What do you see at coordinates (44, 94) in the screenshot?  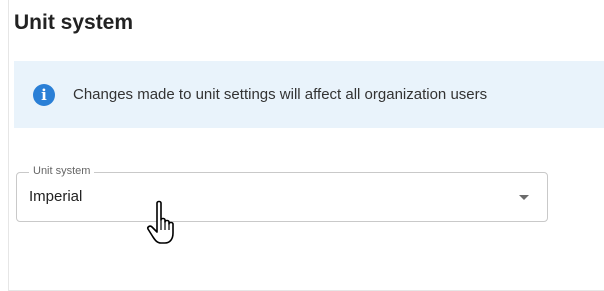 I see `info-icon: i` at bounding box center [44, 94].